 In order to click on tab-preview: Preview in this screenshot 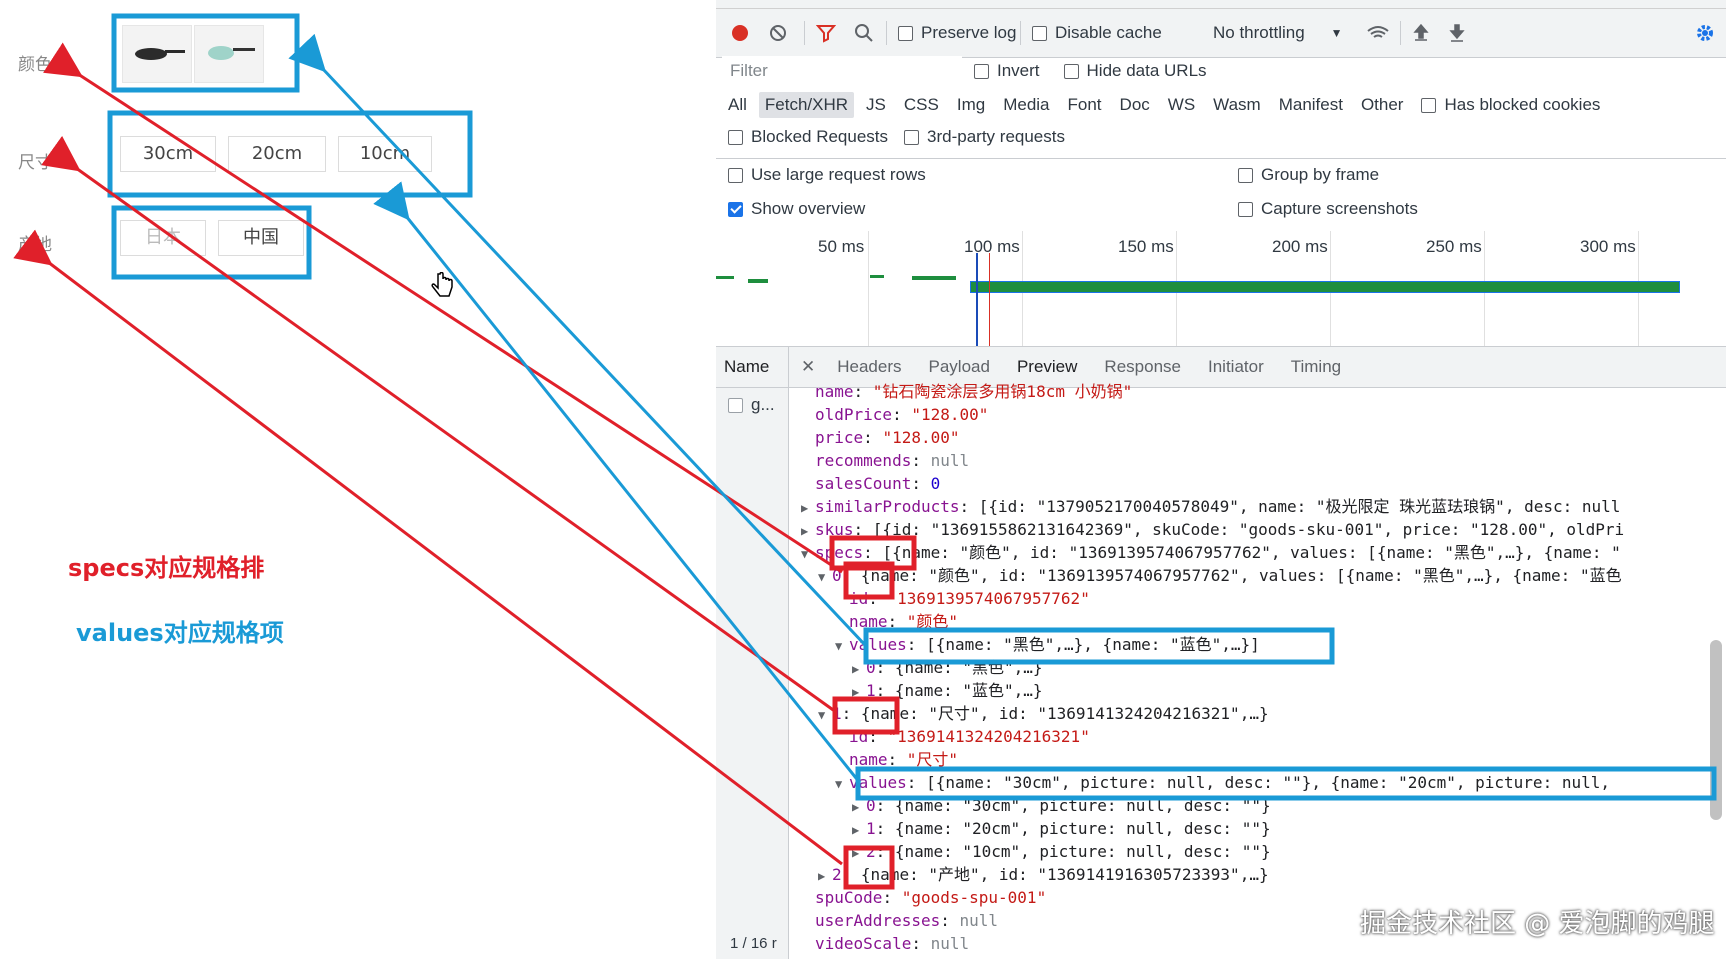, I will do `click(1047, 367)`.